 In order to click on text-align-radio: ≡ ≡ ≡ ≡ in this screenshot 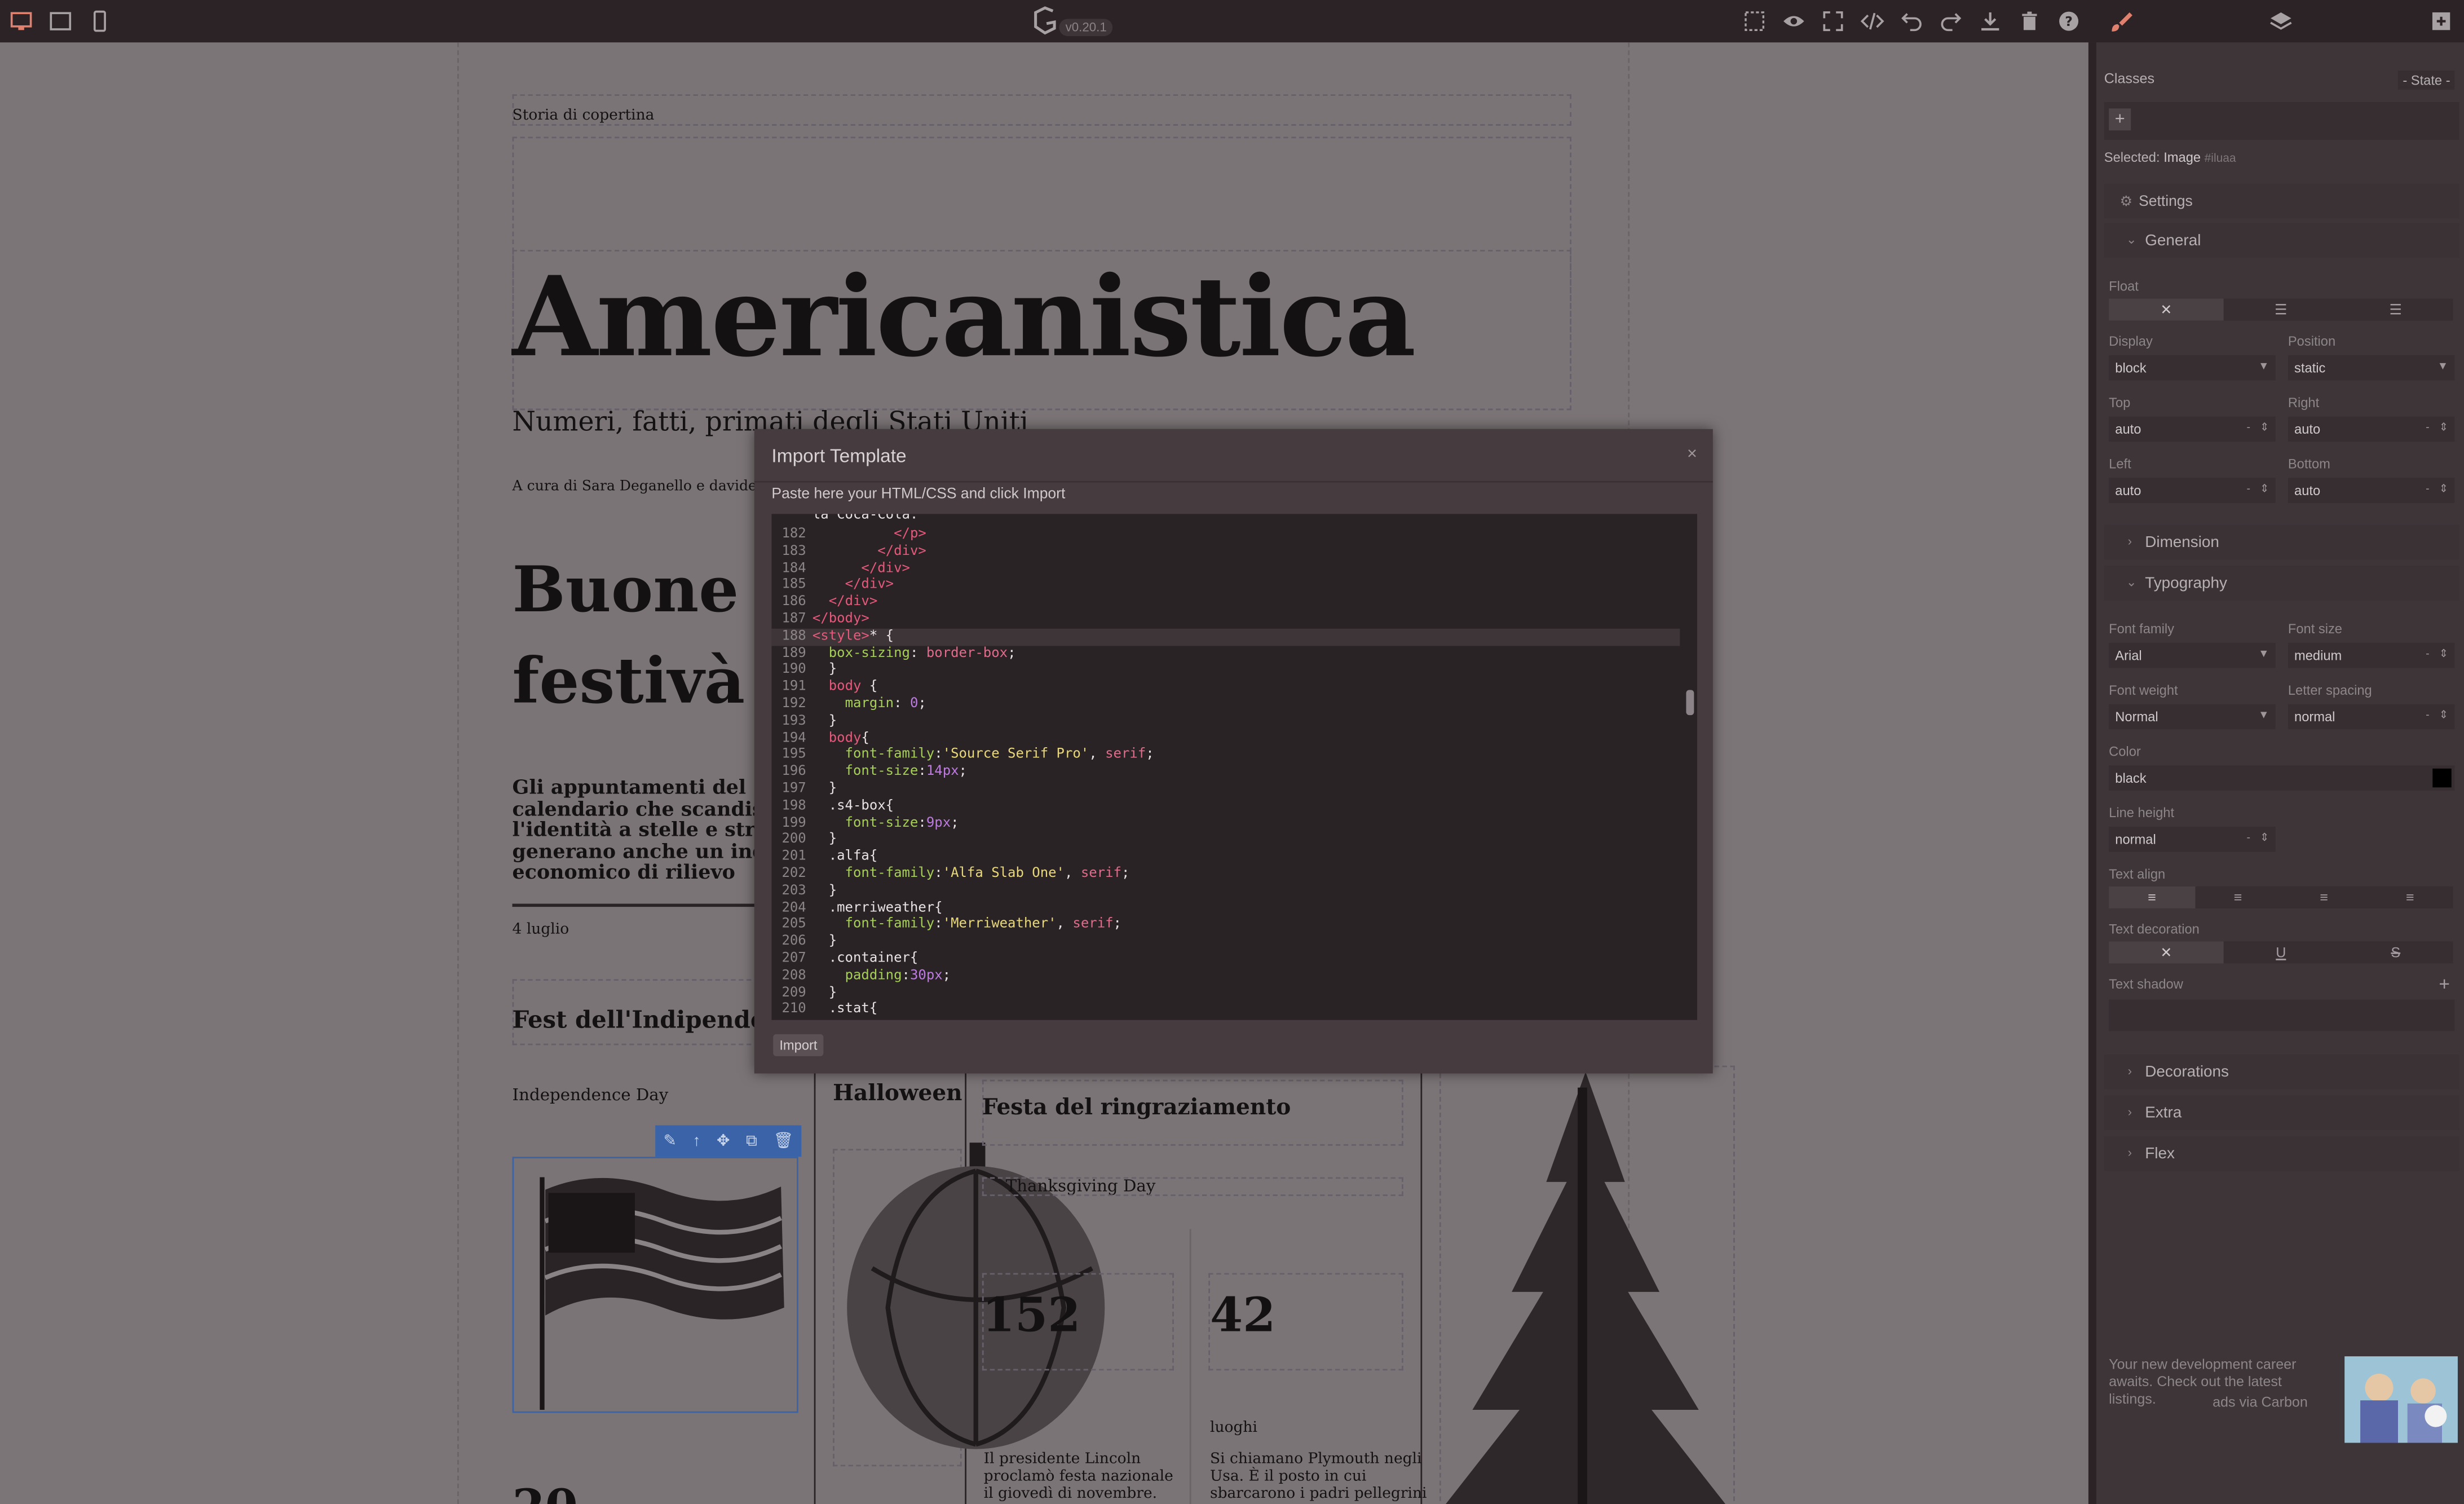, I will do `click(2281, 897)`.